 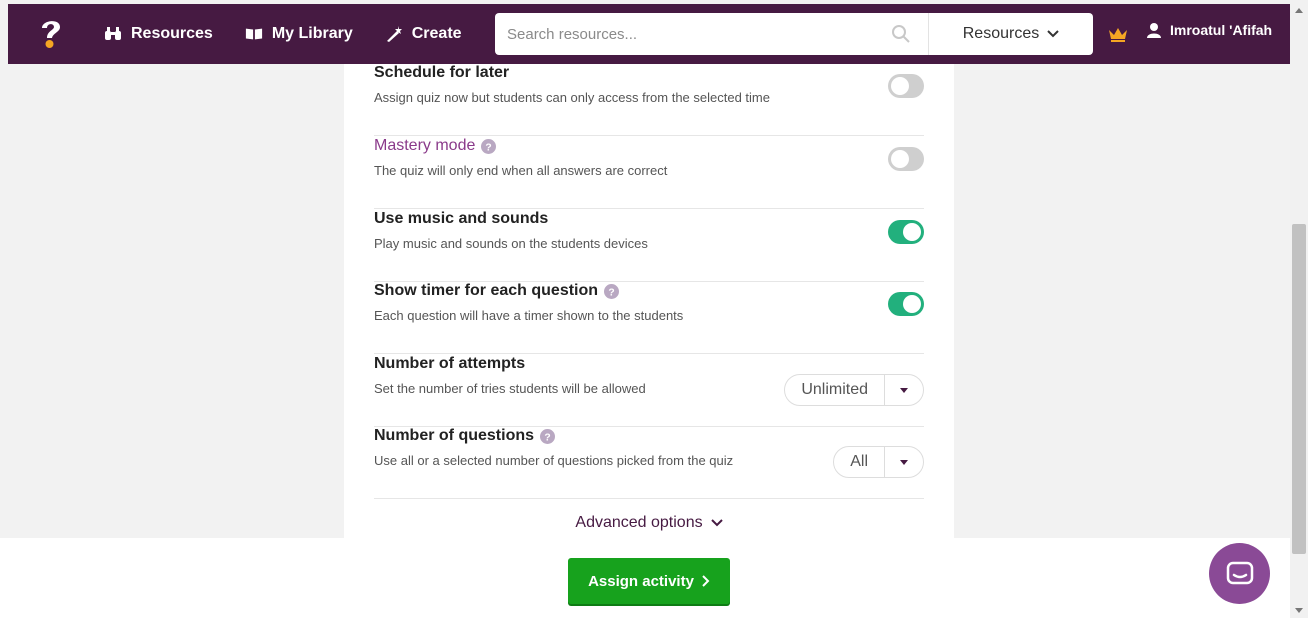 I want to click on setting-title: Show timer for each question ?, so click(x=497, y=291).